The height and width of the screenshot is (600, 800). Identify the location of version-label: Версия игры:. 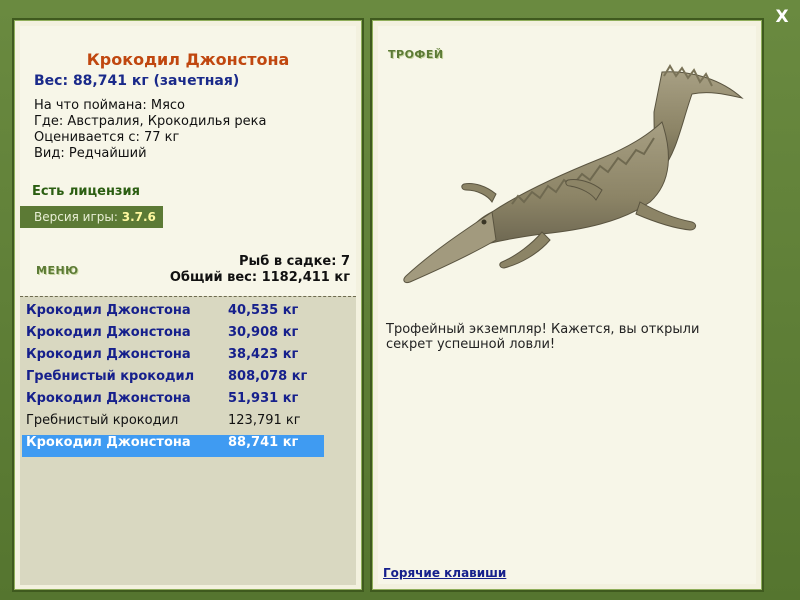
(78, 217).